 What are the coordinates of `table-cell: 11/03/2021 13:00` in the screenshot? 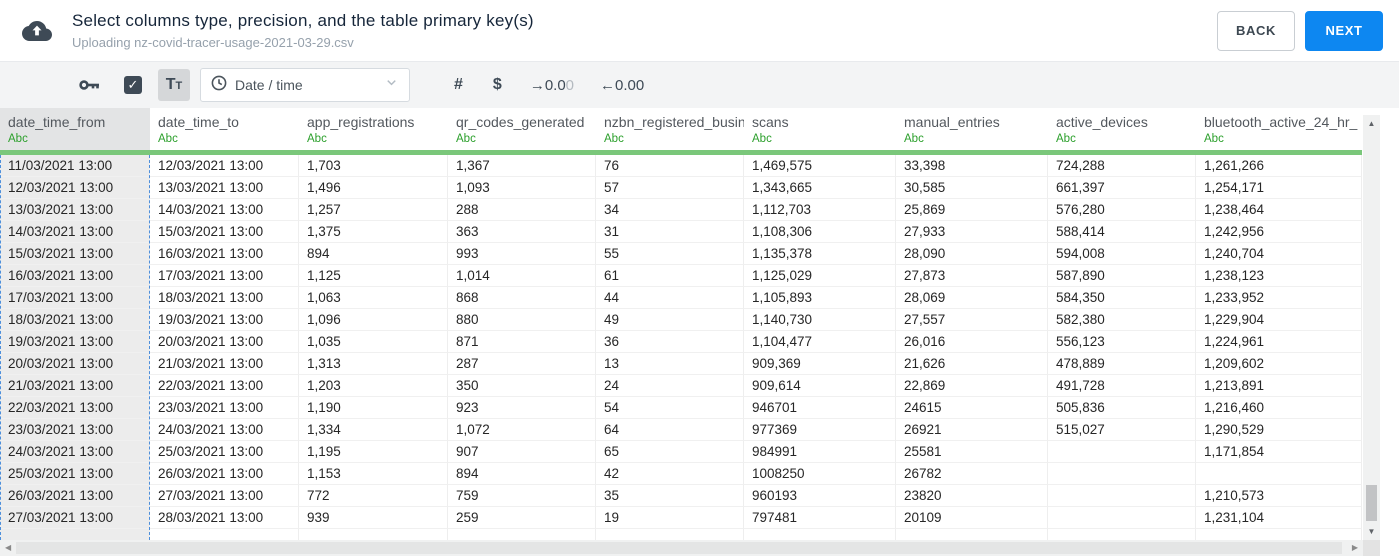 It's located at (75, 166).